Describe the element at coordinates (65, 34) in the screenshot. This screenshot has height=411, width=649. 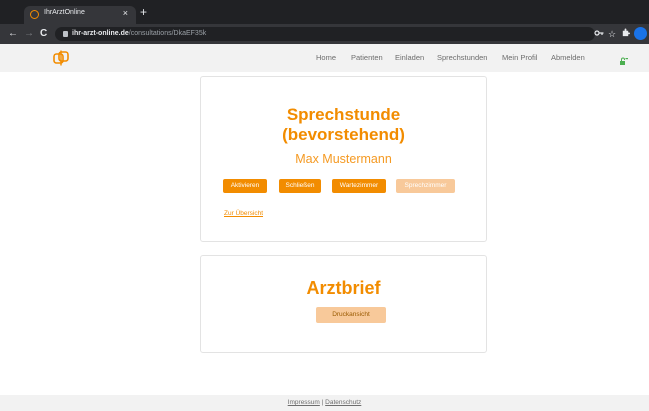
I see `lock-icon` at that location.